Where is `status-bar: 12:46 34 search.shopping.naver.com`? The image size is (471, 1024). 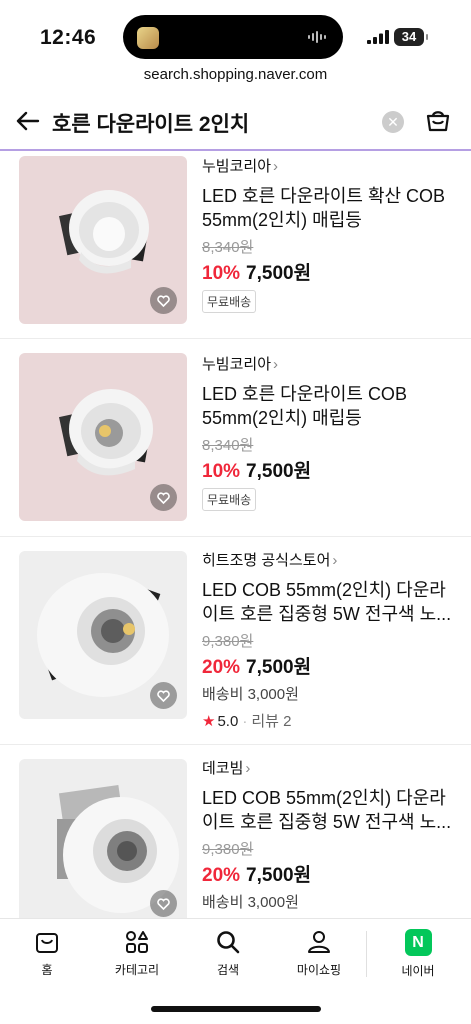 status-bar: 12:46 34 search.shopping.naver.com is located at coordinates (235, 41).